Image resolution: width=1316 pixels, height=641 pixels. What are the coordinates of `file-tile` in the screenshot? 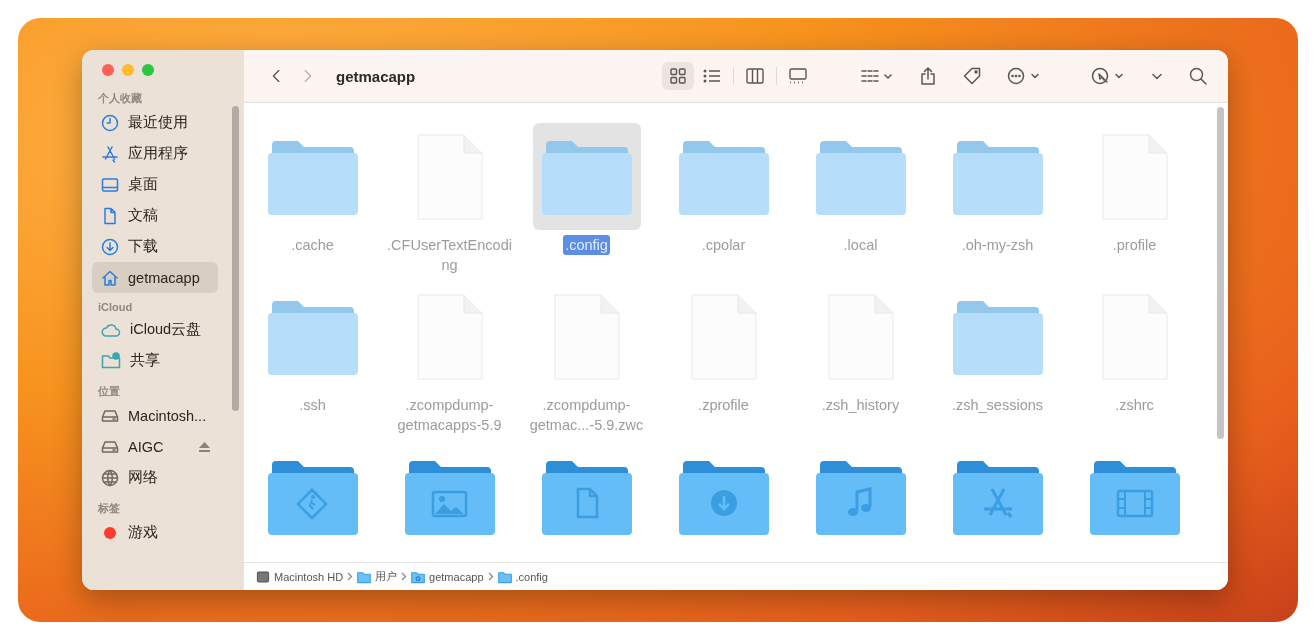 It's located at (586, 176).